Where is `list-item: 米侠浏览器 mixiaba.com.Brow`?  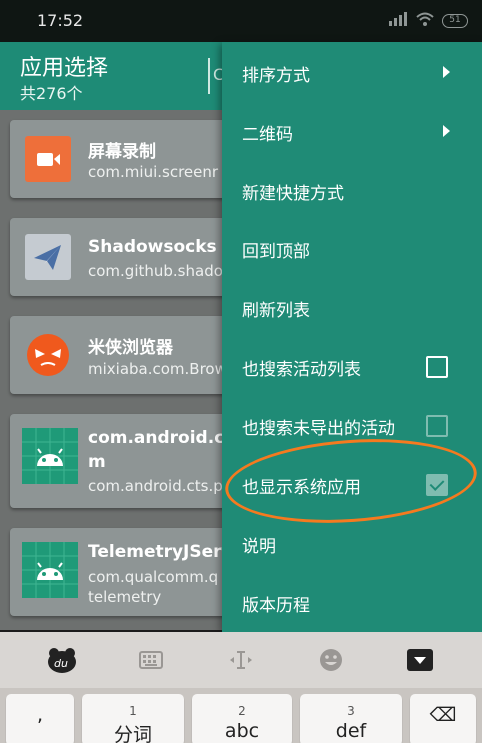
list-item: 米侠浏览器 mixiaba.com.Brow is located at coordinates (125, 355).